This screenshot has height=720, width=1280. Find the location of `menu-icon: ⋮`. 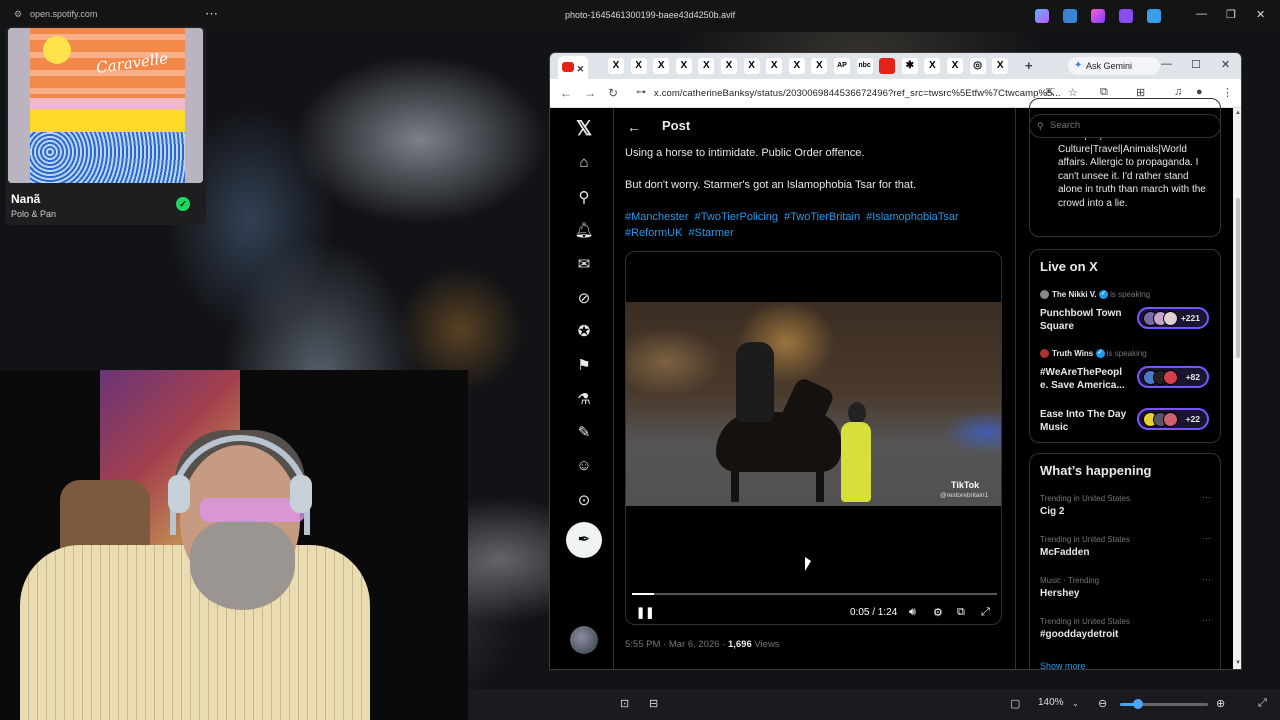

menu-icon: ⋮ is located at coordinates (1227, 92).